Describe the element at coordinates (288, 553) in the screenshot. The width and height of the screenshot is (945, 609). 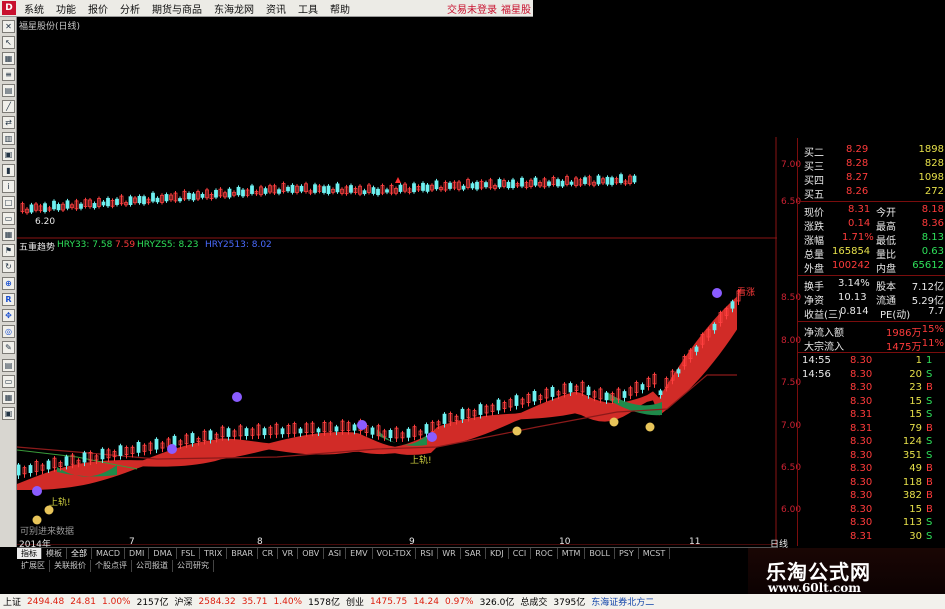
I see `tab-vr: VR` at that location.